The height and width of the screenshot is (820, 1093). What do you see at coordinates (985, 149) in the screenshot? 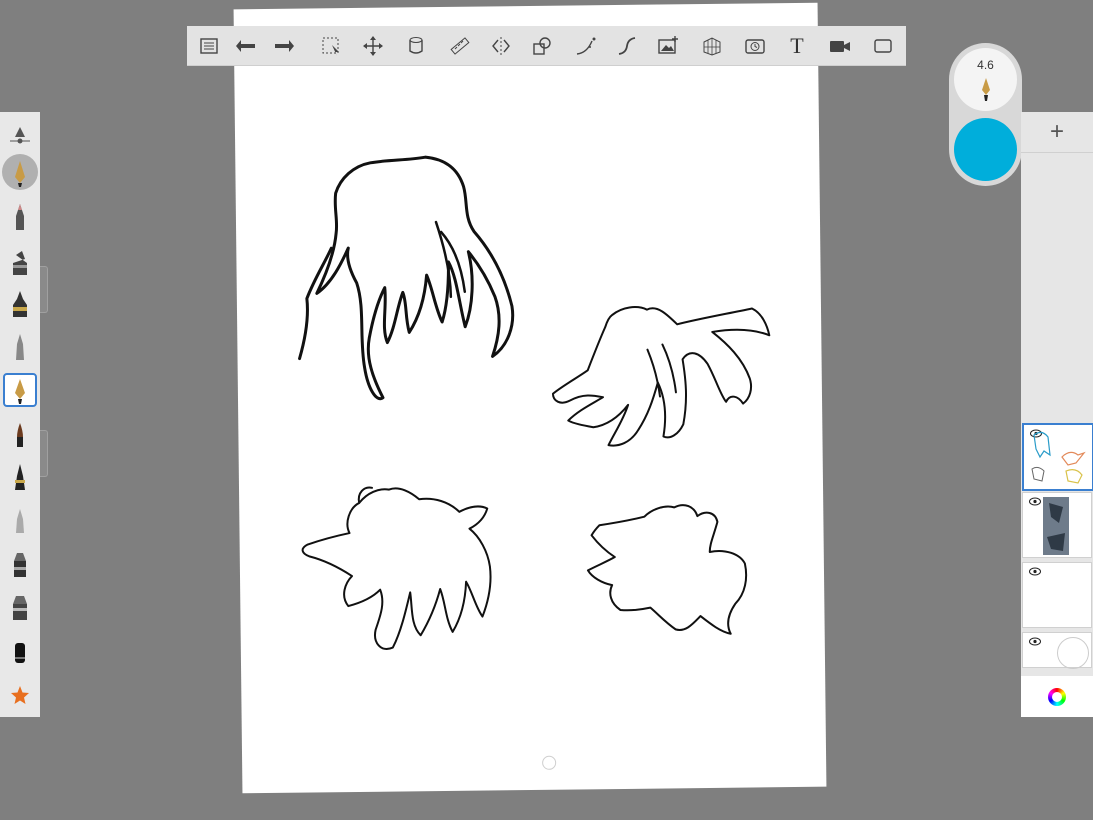
I see `color-swatch` at bounding box center [985, 149].